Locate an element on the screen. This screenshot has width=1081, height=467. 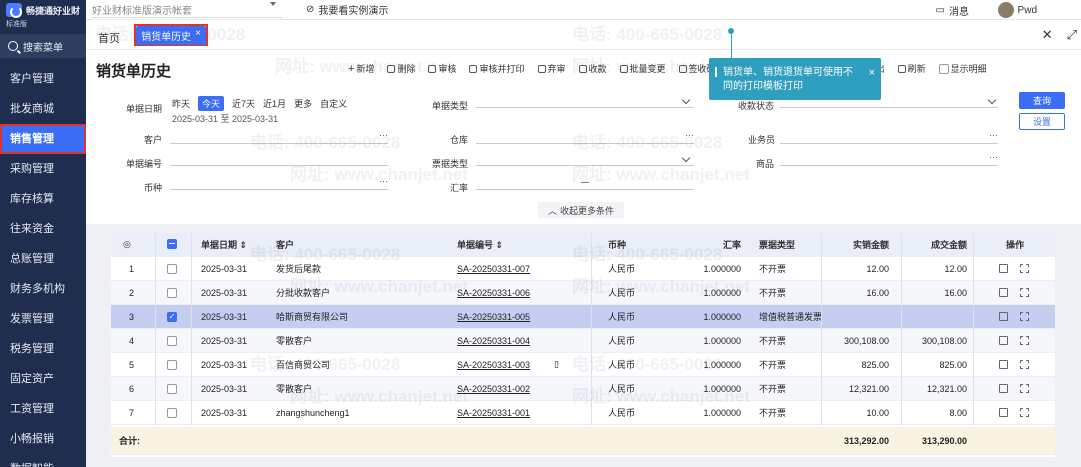
delete-icon is located at coordinates (391, 68).